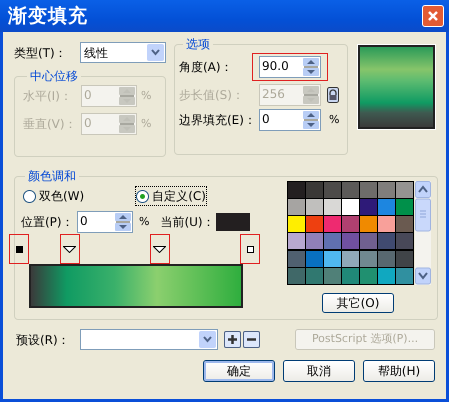 The image size is (449, 402). I want to click on scrollbar, so click(423, 233).